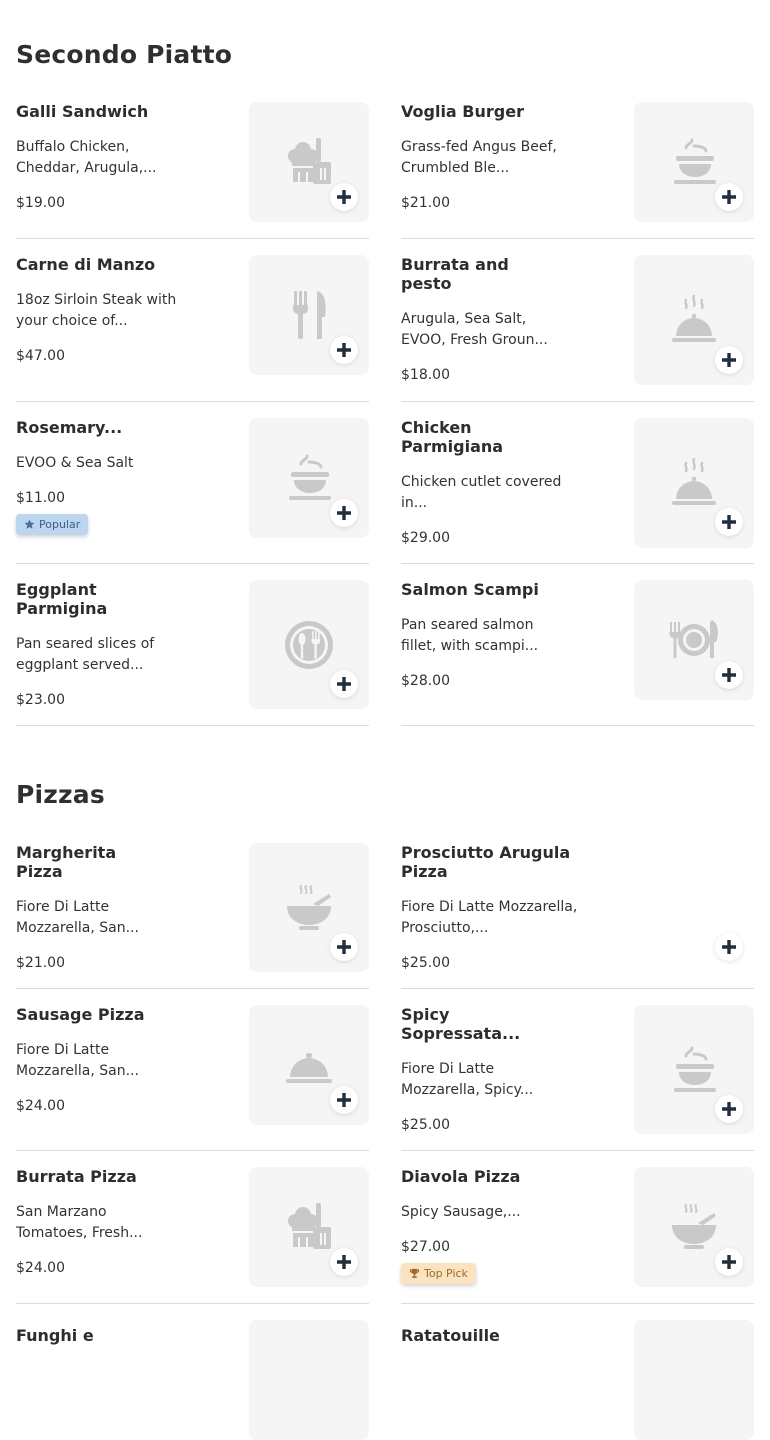 Image resolution: width=770 pixels, height=1440 pixels. I want to click on popular-badge: Popular, so click(52, 524).